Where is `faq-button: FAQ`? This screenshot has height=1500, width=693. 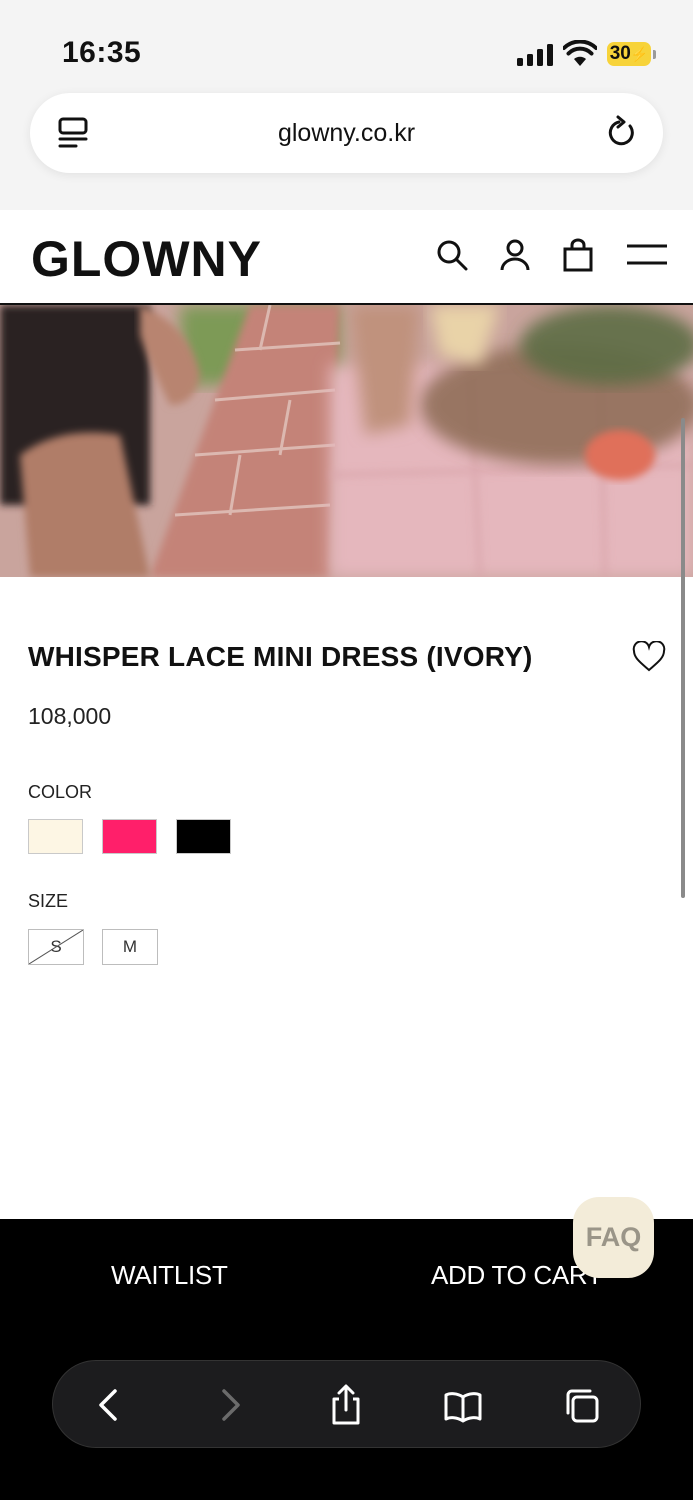 faq-button: FAQ is located at coordinates (613, 1237).